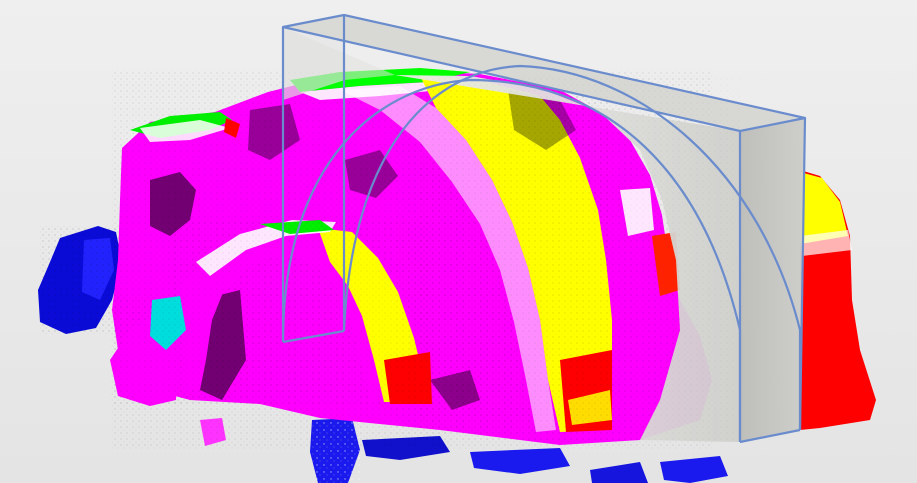 The width and height of the screenshot is (917, 483). Describe the element at coordinates (80, 280) in the screenshot. I see `left-wall-points` at that location.